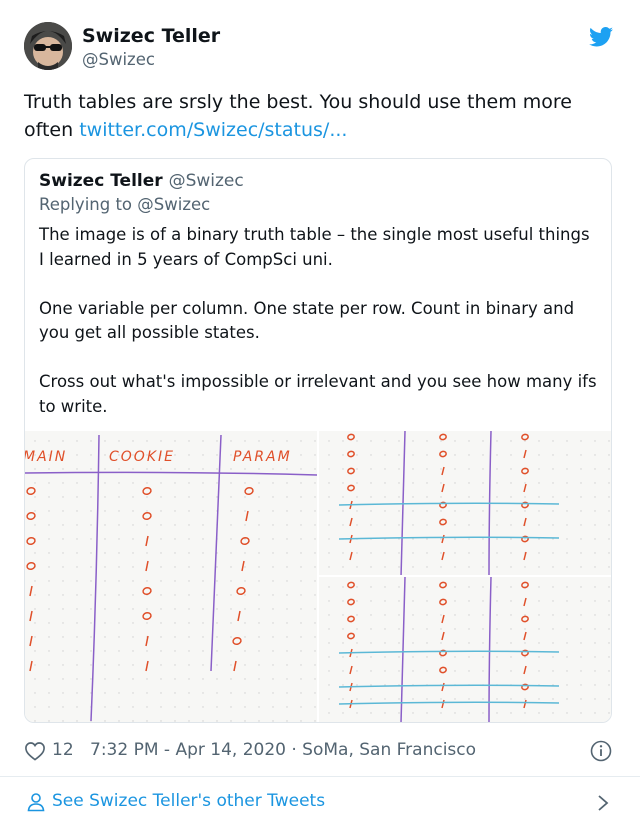  Describe the element at coordinates (46, 457) in the screenshot. I see `column-header: MAIN` at that location.